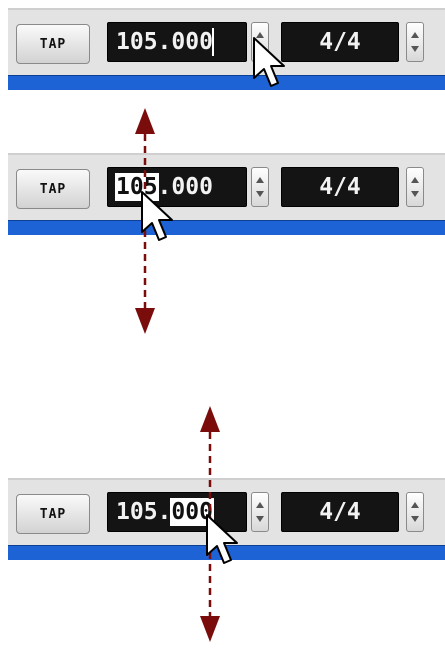 This screenshot has width=445, height=651. I want to click on tempo-value: 105.000, so click(164, 42).